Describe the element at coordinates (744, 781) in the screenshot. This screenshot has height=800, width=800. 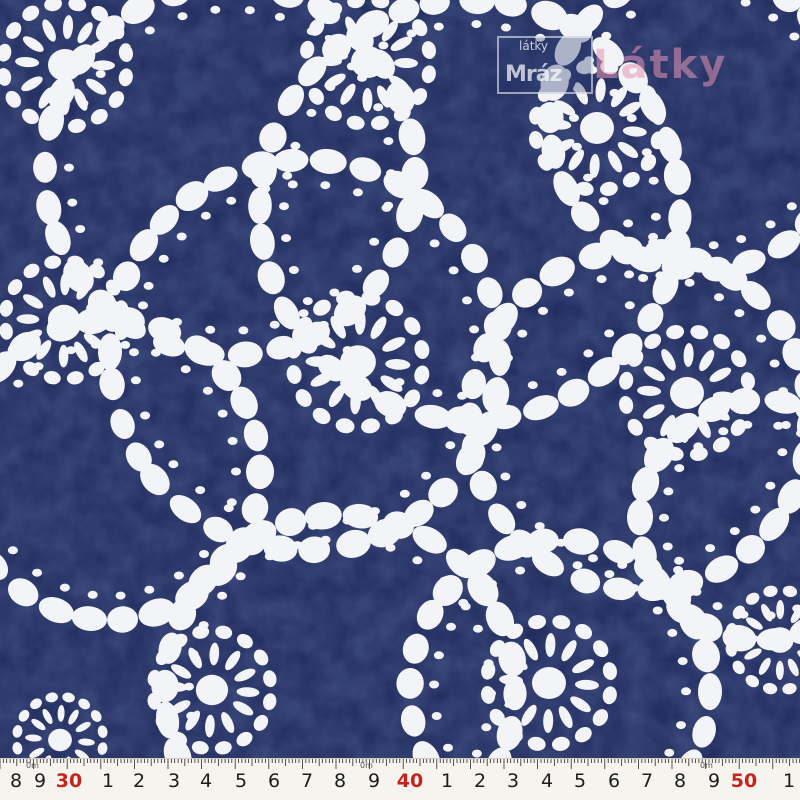
I see `ruler-label: 50` at that location.